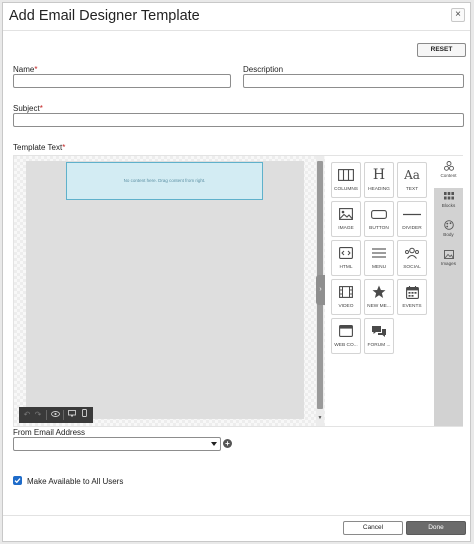 This screenshot has width=474, height=544. I want to click on button-icon, so click(379, 214).